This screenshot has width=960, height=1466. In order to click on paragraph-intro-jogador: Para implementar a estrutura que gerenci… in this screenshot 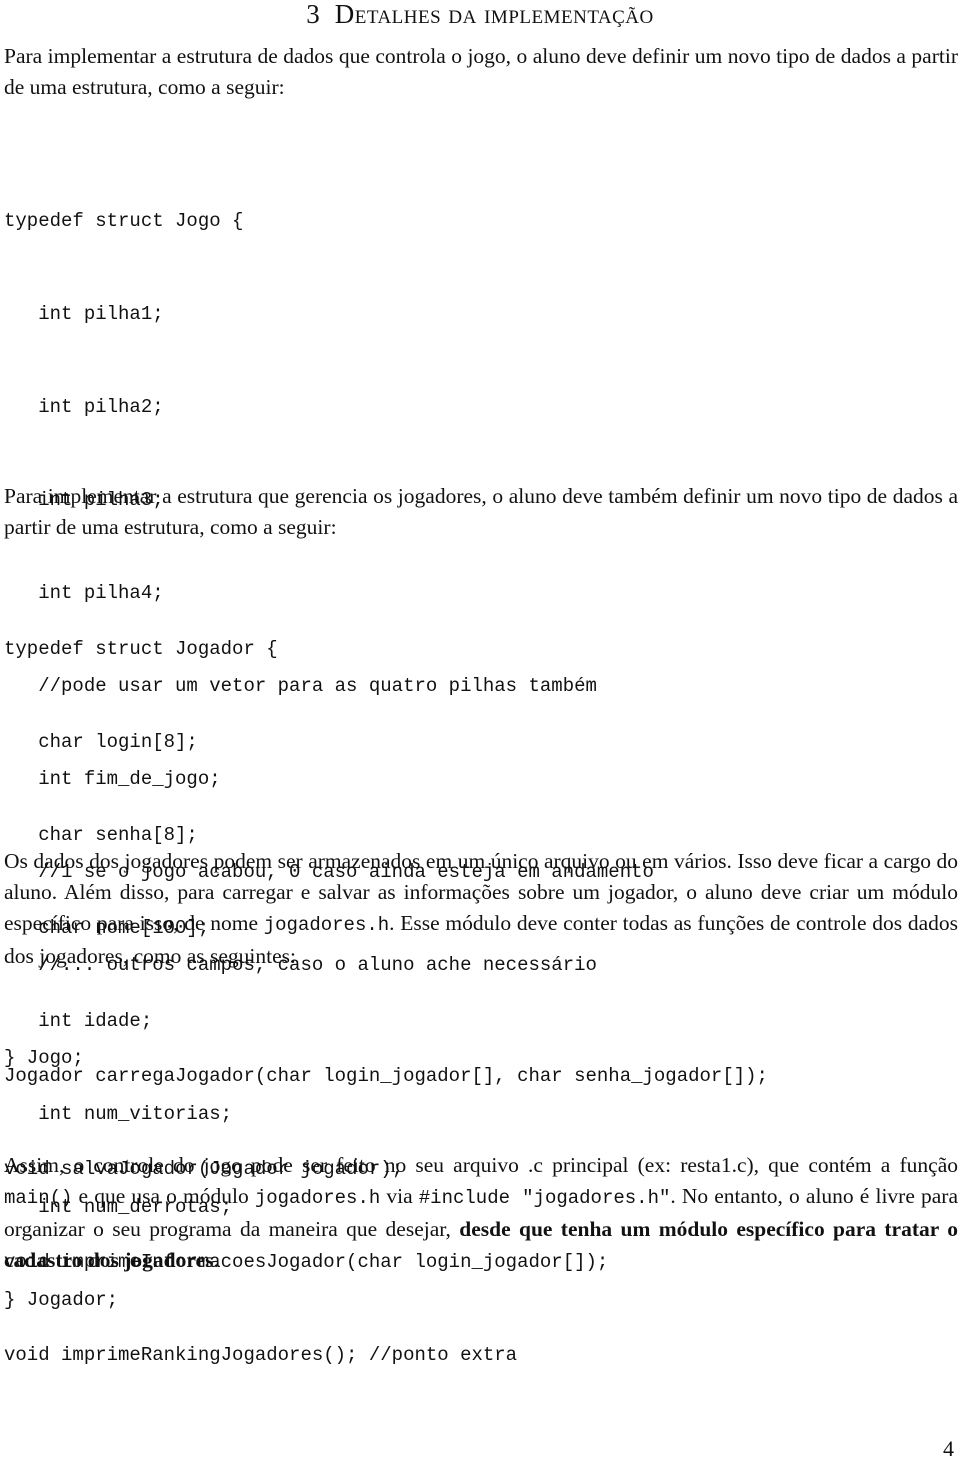, I will do `click(481, 511)`.